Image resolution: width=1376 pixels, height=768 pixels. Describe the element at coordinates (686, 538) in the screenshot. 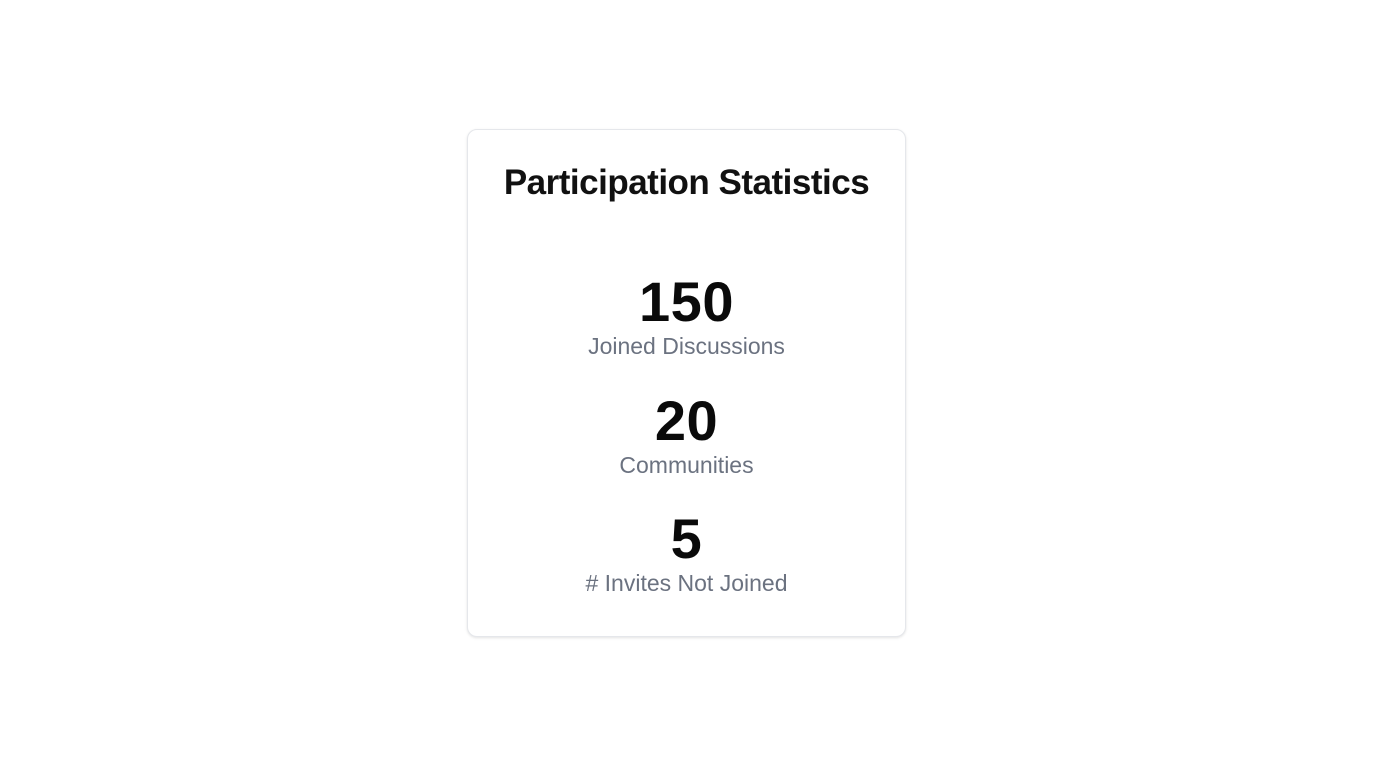

I see `stat-value: 5` at that location.